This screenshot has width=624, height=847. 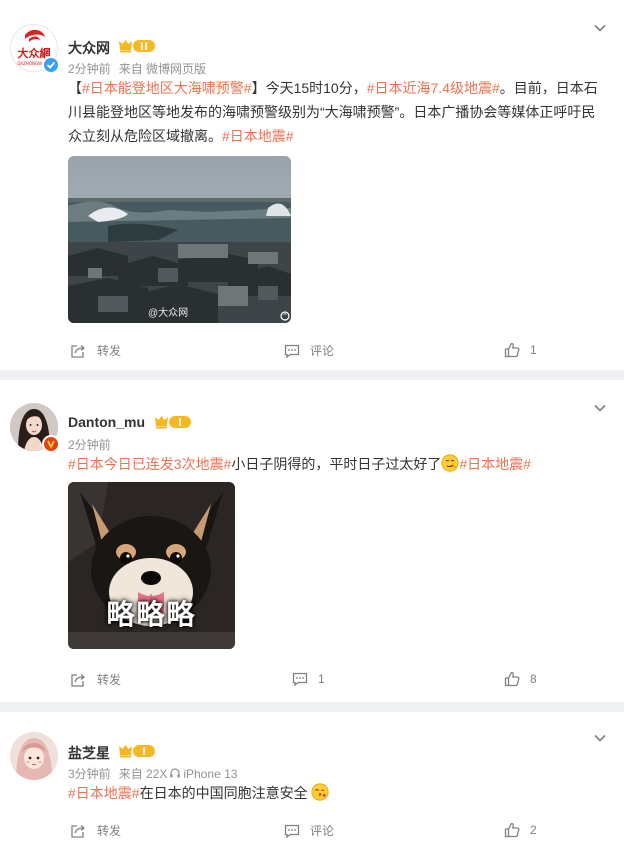 I want to click on level-badge-icon: II, so click(x=137, y=46).